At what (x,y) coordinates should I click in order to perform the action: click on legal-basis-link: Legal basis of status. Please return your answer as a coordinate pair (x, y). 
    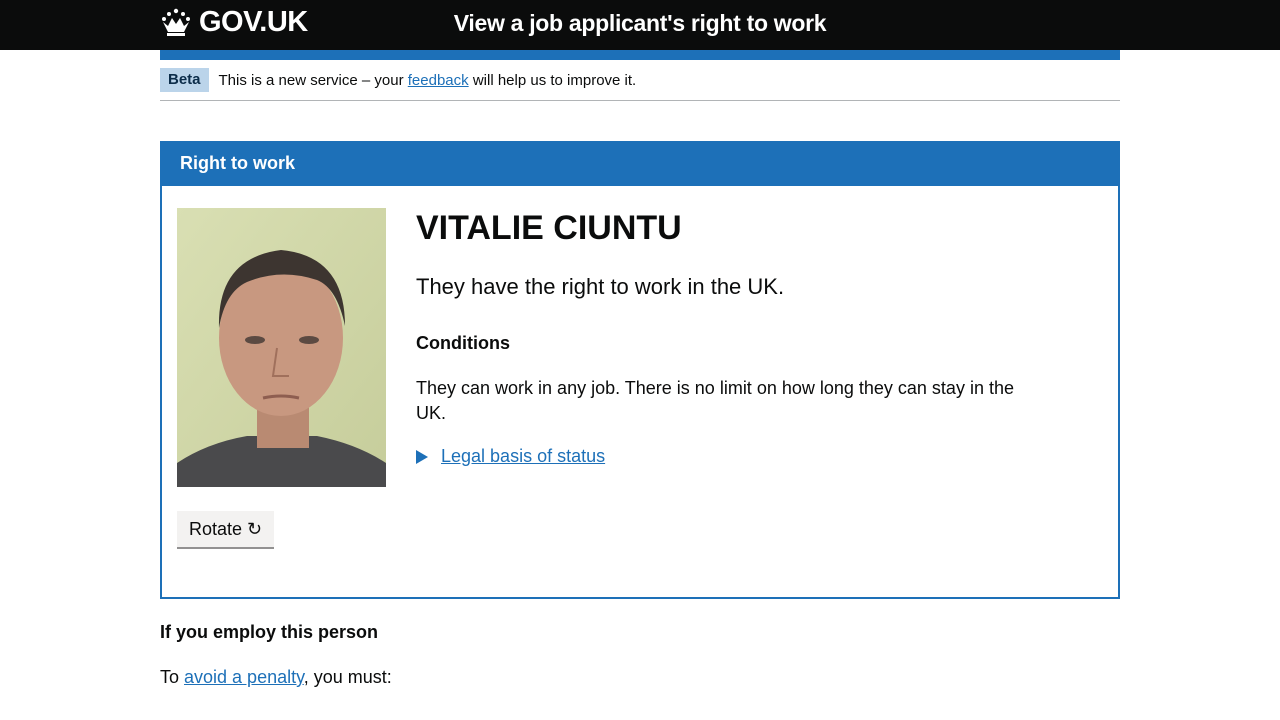
    Looking at the image, I should click on (523, 456).